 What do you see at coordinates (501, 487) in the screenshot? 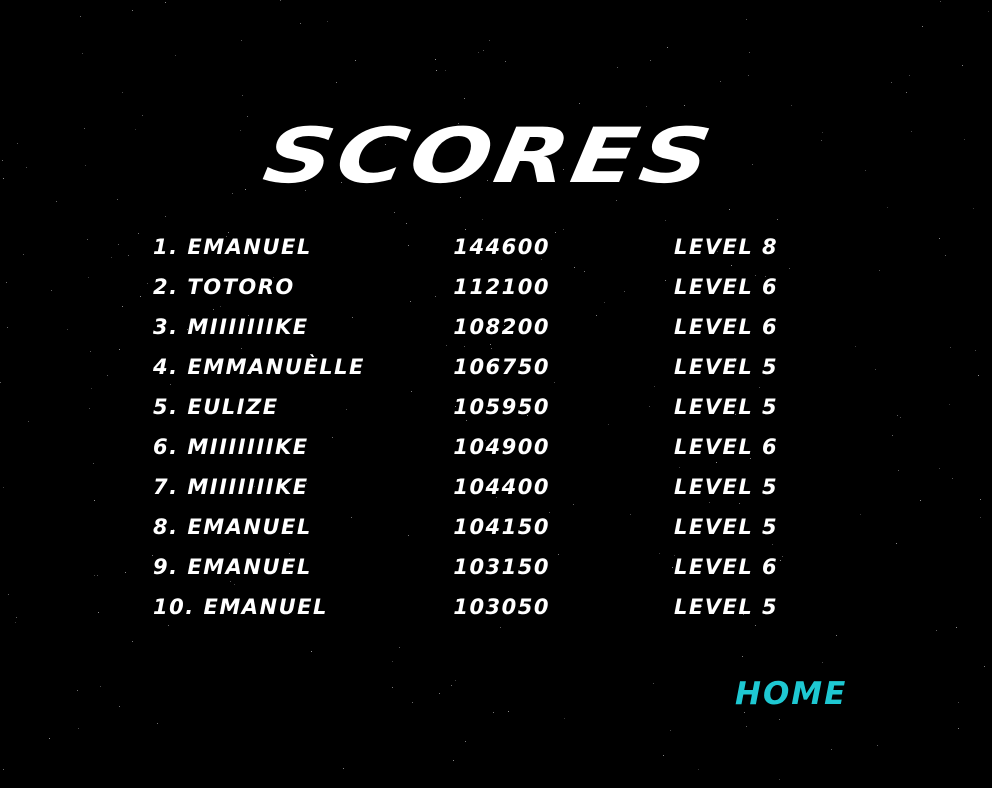
I see `score-value: 104400` at bounding box center [501, 487].